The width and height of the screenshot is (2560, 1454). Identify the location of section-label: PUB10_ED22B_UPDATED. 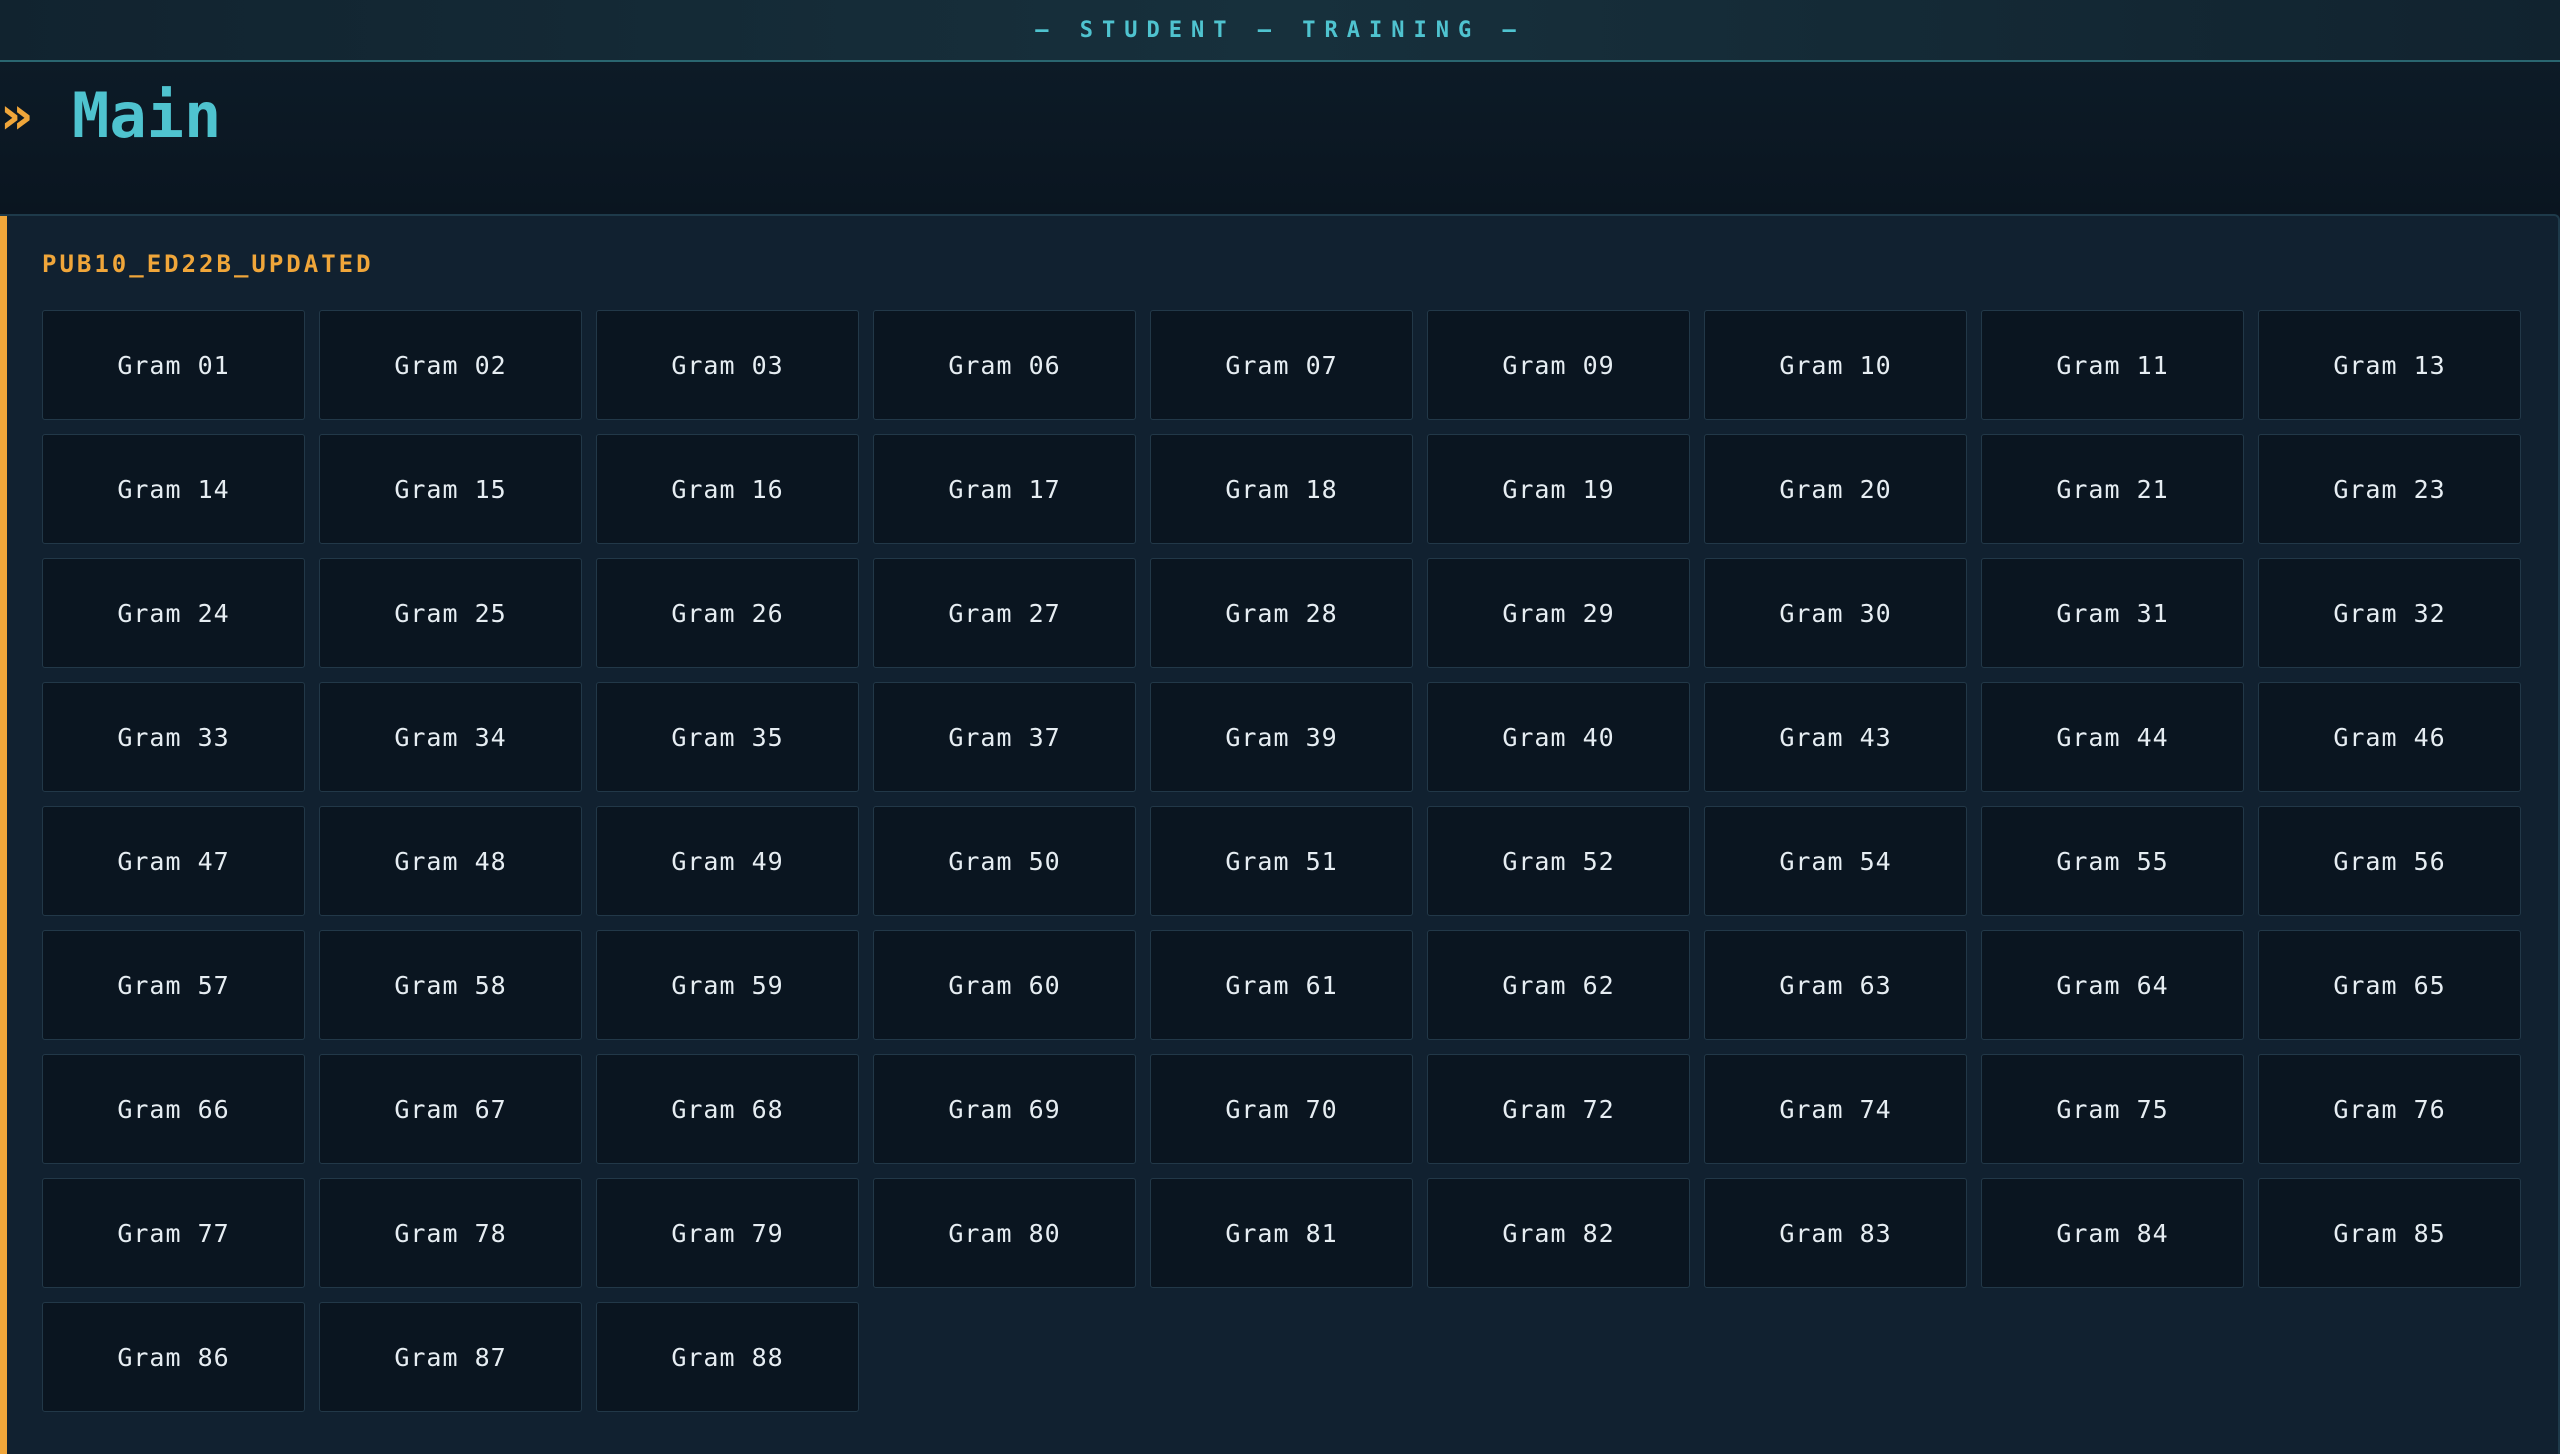
(208, 264).